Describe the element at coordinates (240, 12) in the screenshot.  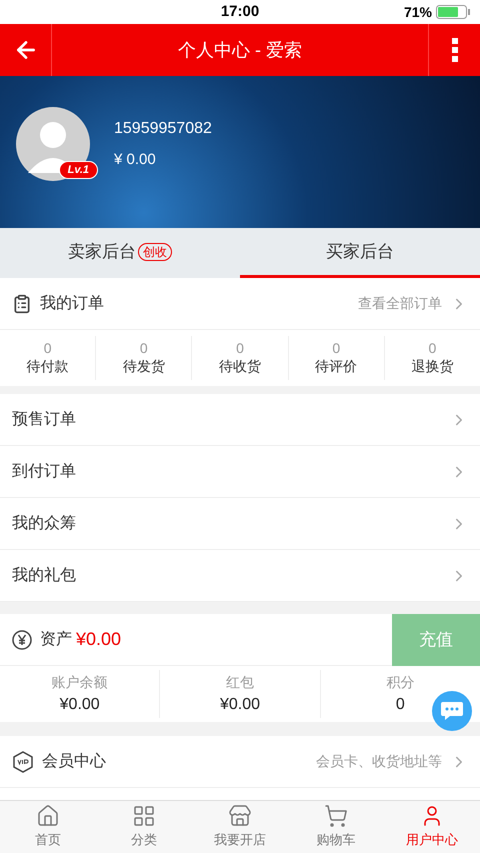
I see `status-time: 17:00` at that location.